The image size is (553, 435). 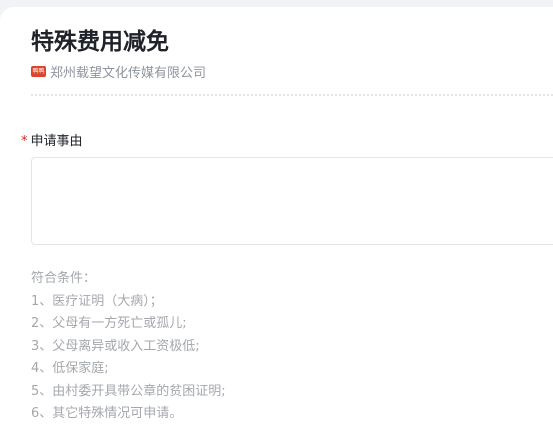 What do you see at coordinates (115, 346) in the screenshot?
I see `description-item: 3、父母离异或收入工资极低;` at bounding box center [115, 346].